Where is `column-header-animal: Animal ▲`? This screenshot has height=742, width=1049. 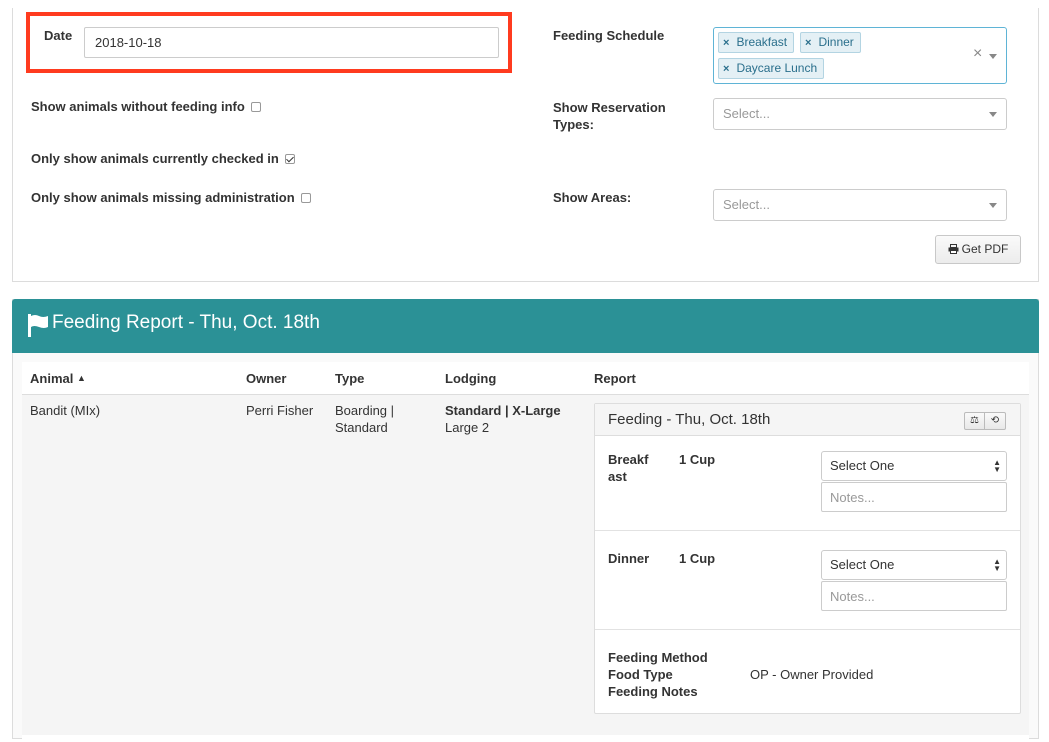
column-header-animal: Animal ▲ is located at coordinates (58, 378).